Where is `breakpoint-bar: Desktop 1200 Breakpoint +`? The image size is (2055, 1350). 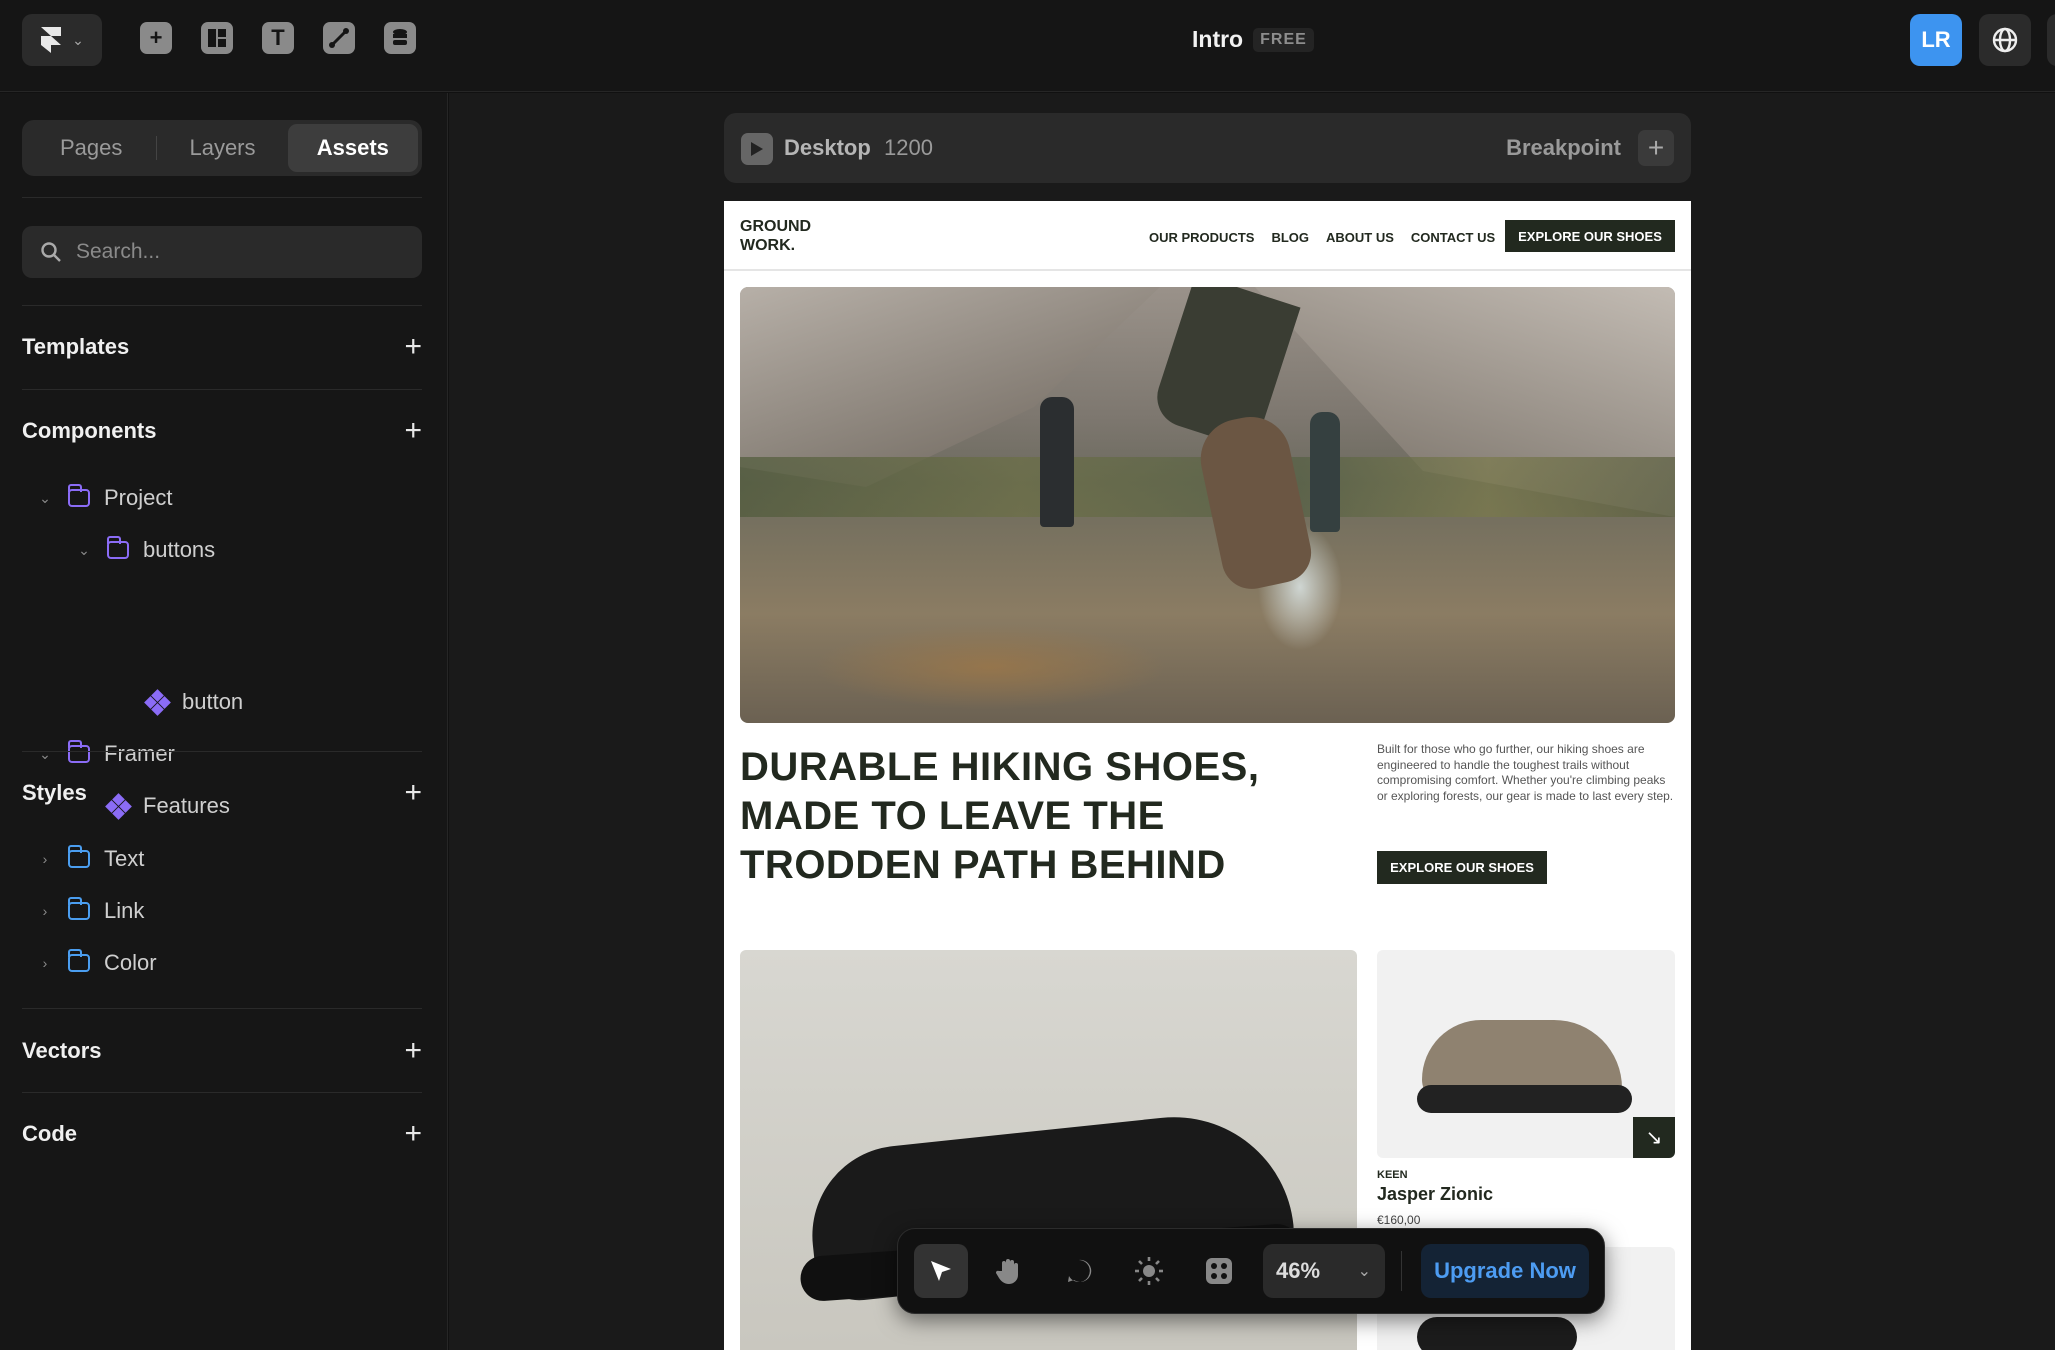
breakpoint-bar: Desktop 1200 Breakpoint + is located at coordinates (1207, 148).